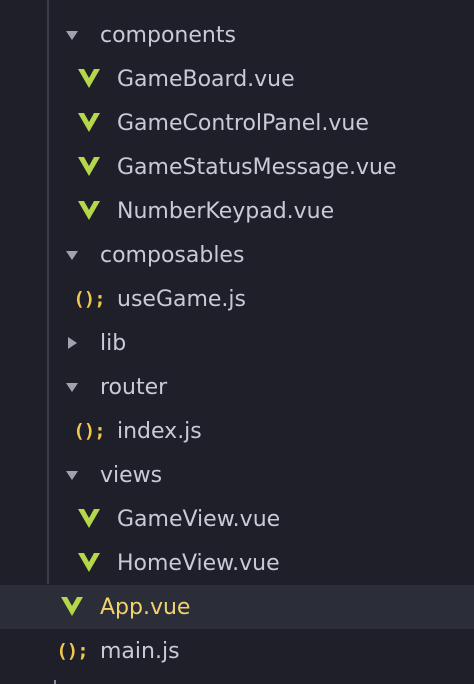 The height and width of the screenshot is (684, 474). I want to click on folder-row-components: components, so click(237, 35).